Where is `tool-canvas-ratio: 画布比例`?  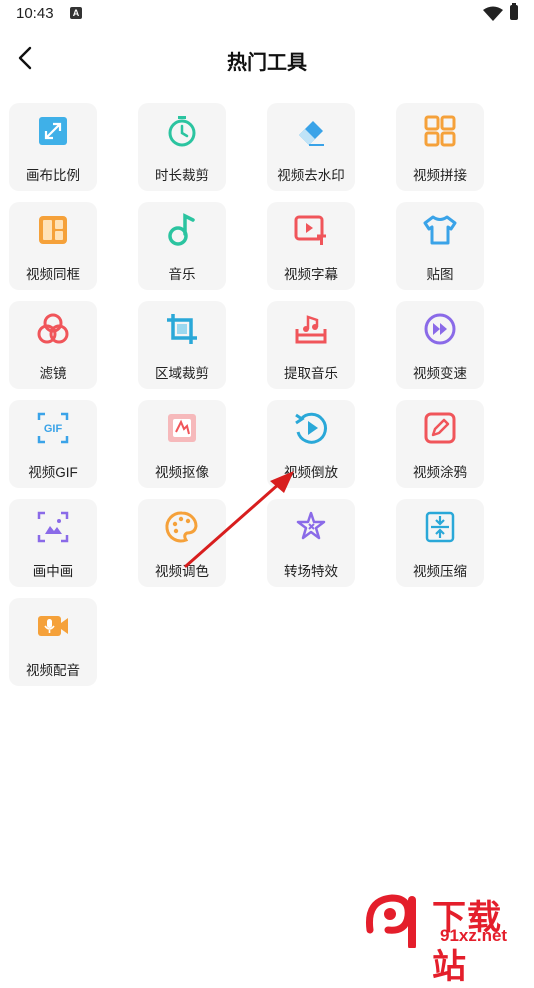
tool-canvas-ratio: 画布比例 is located at coordinates (53, 147).